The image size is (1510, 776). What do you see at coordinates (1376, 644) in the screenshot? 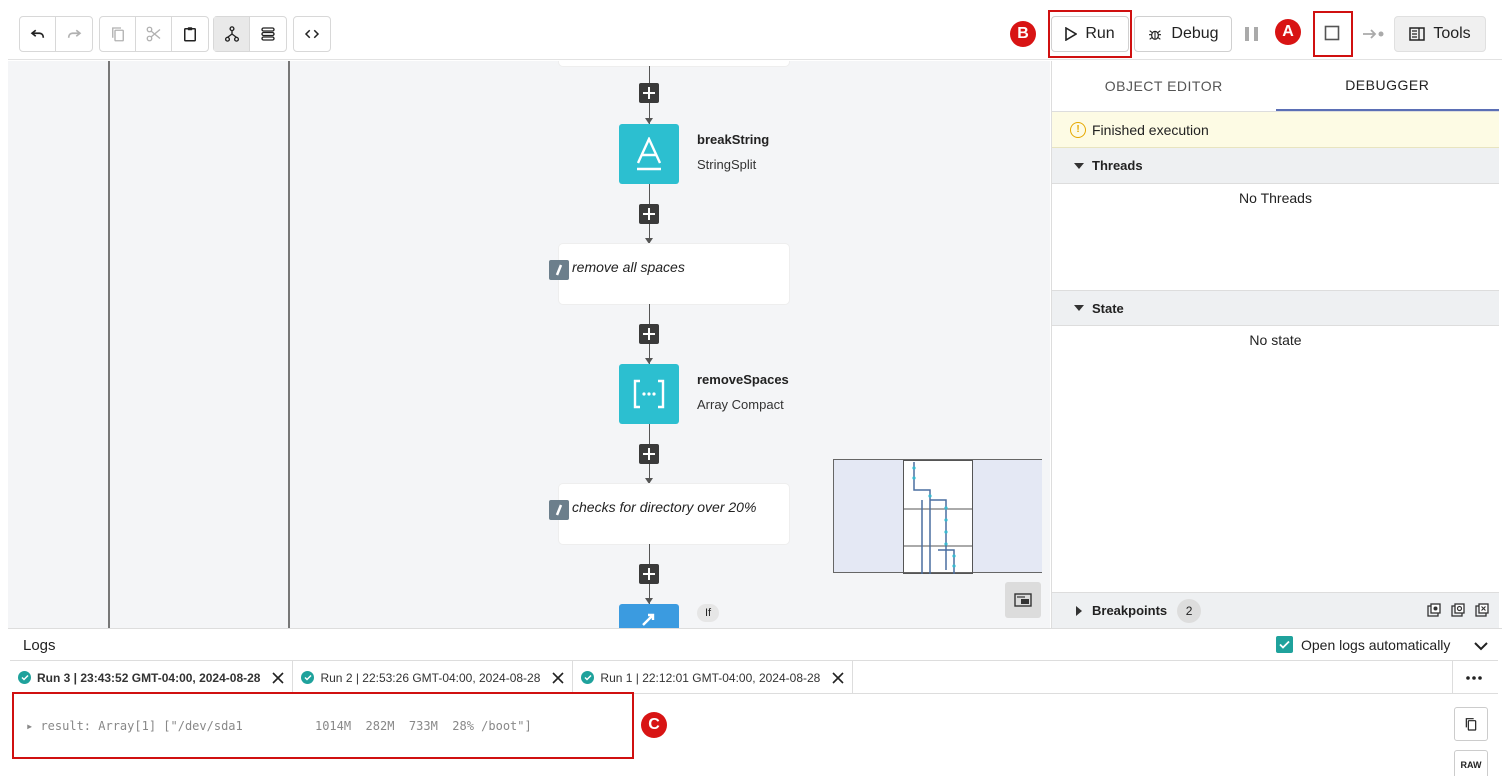
I see `open-logs-label: Open logs automatically` at bounding box center [1376, 644].